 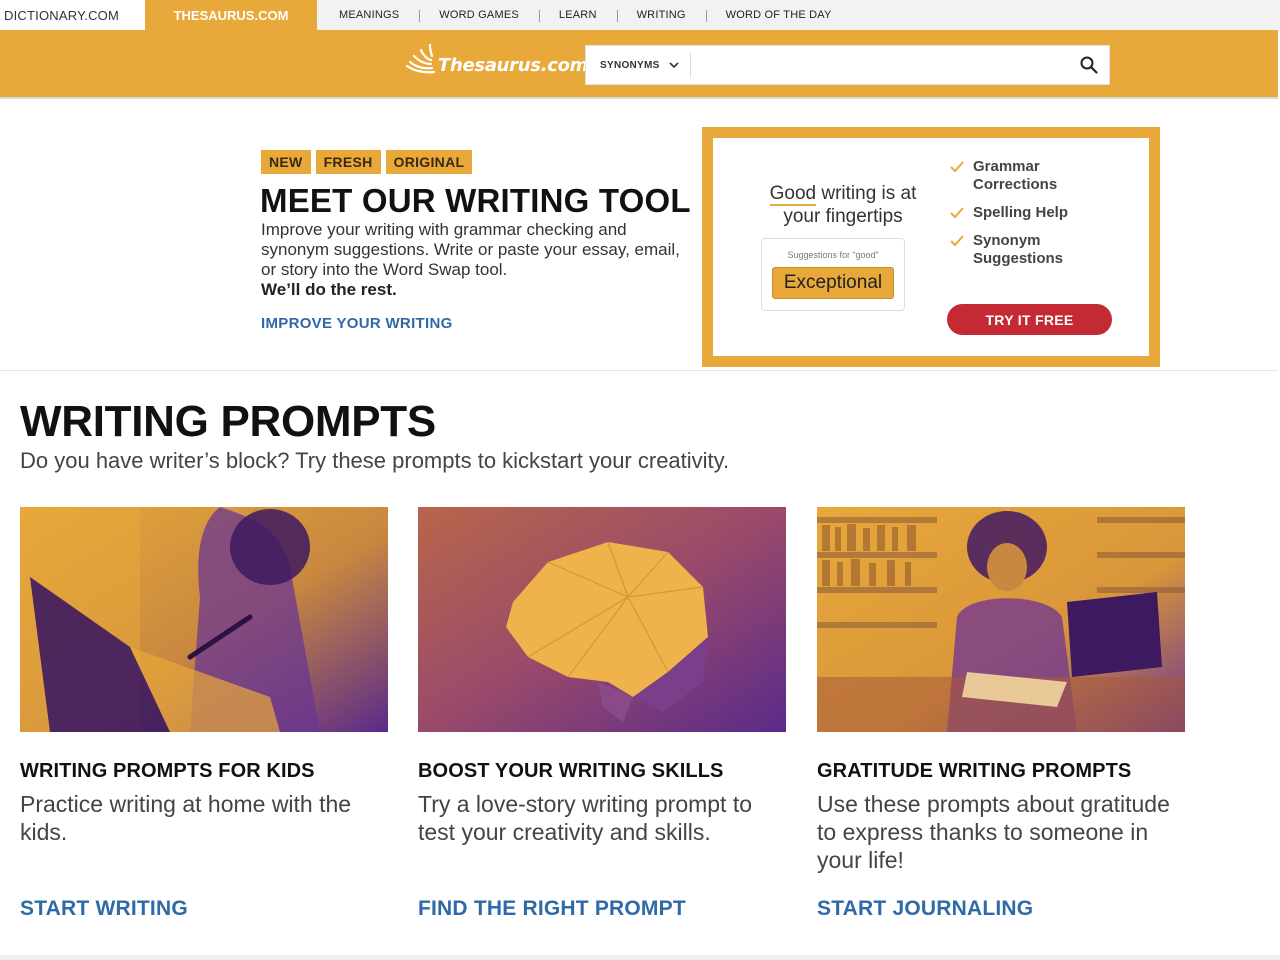 I want to click on feature-item: Spelling Help, so click(x=1024, y=213).